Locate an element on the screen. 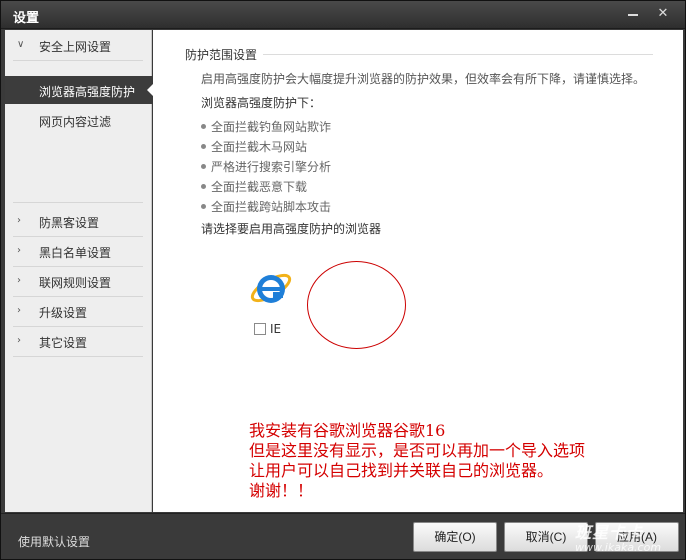  sidebar-group-label: 防黑客设置 is located at coordinates (69, 223).